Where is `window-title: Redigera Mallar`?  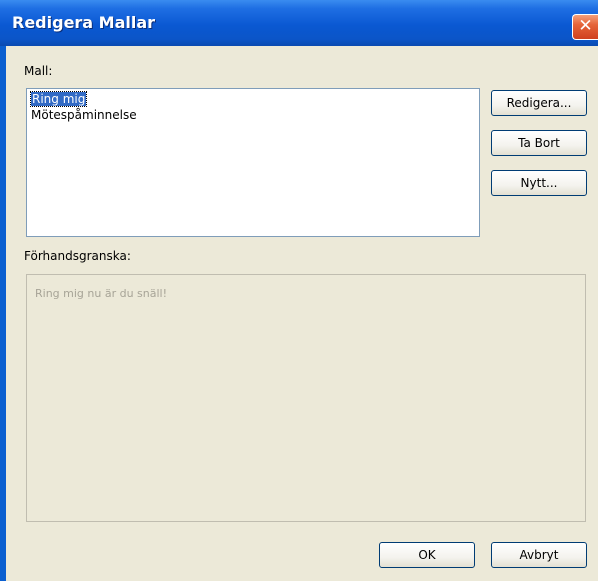
window-title: Redigera Mallar is located at coordinates (84, 22).